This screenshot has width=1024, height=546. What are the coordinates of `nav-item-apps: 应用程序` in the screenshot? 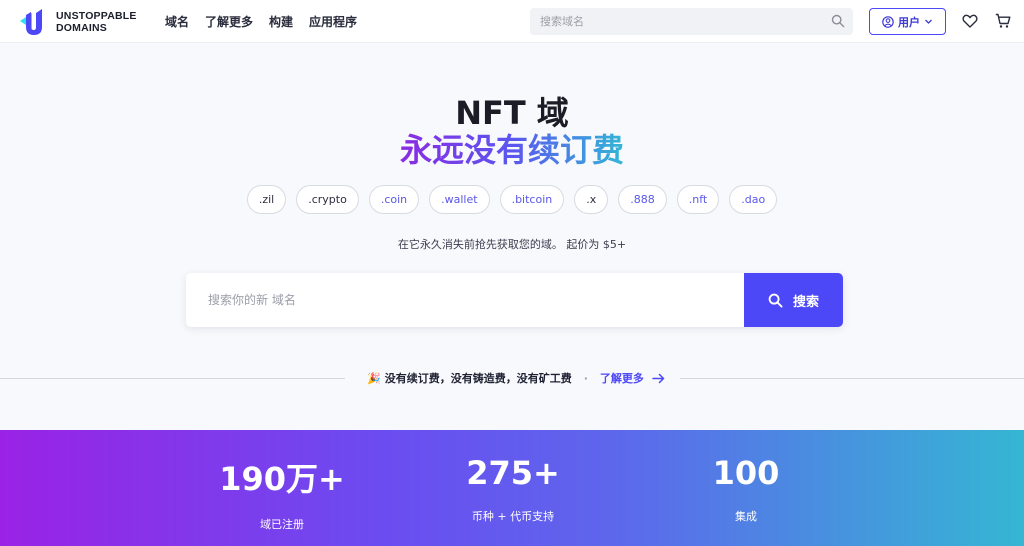 It's located at (333, 21).